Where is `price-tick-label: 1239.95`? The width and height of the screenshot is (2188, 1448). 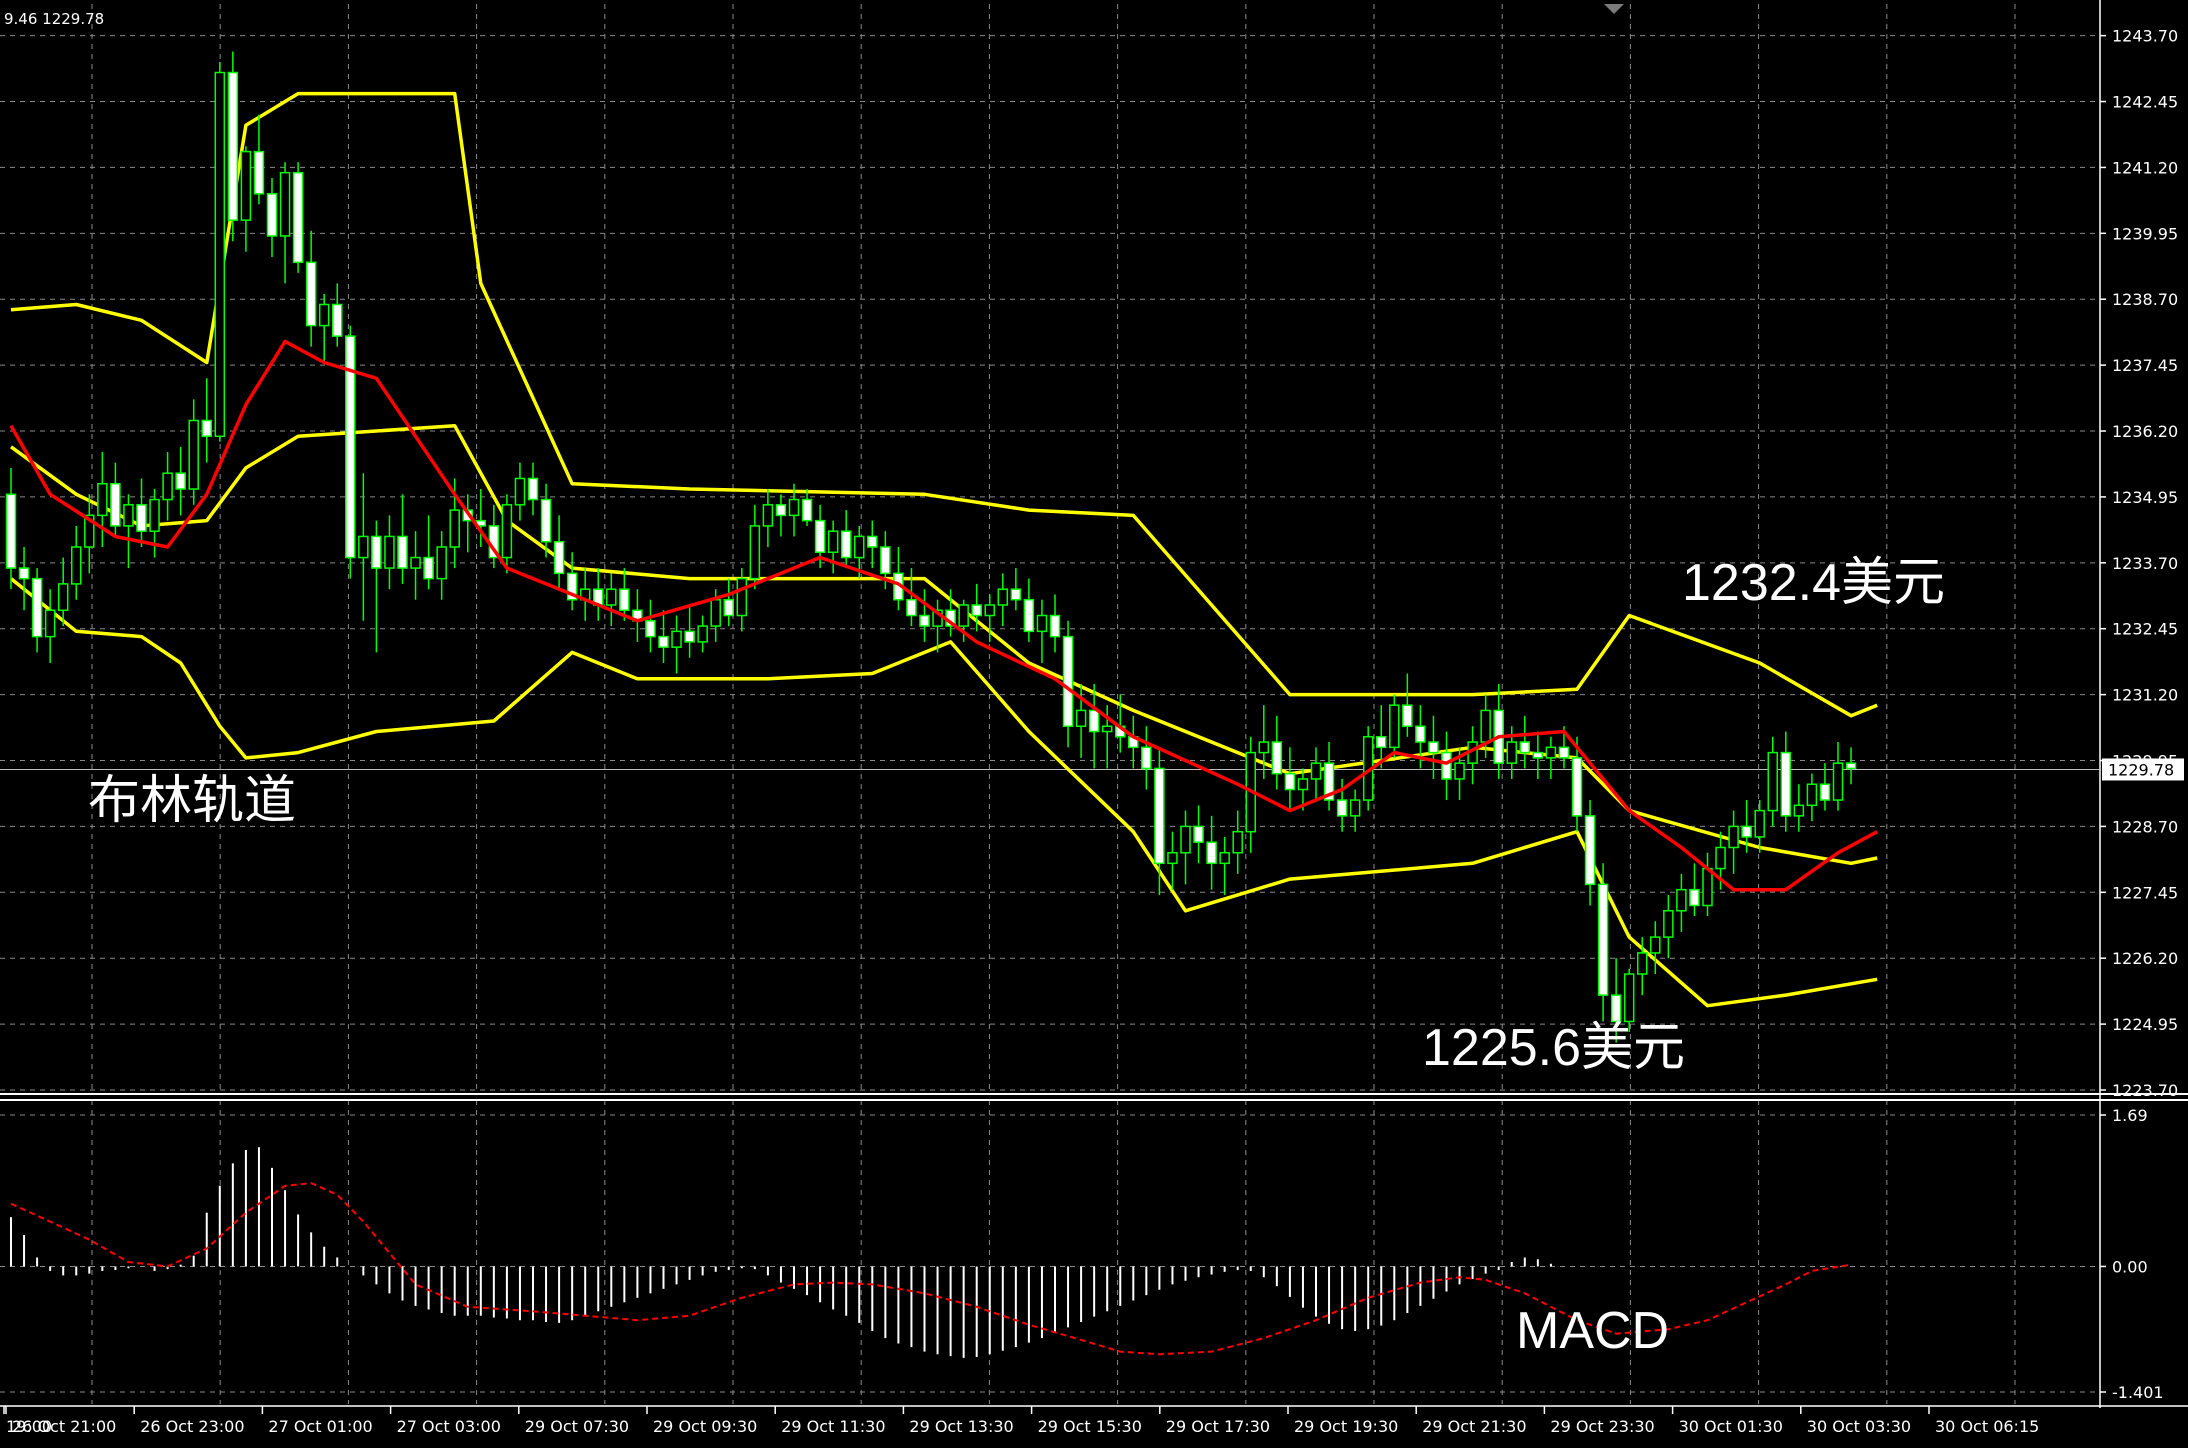
price-tick-label: 1239.95 is located at coordinates (2145, 233).